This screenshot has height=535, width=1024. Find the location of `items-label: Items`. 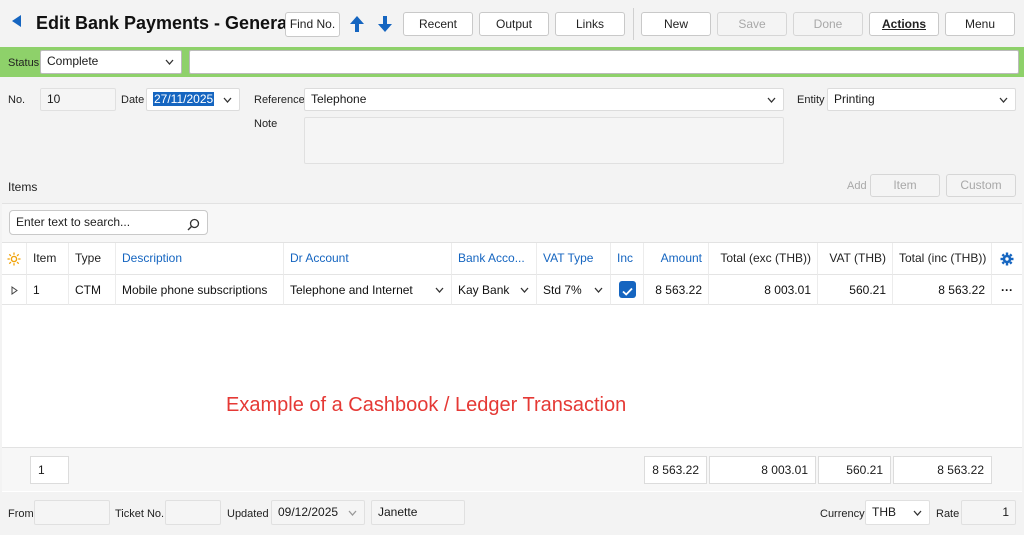

items-label: Items is located at coordinates (23, 187).